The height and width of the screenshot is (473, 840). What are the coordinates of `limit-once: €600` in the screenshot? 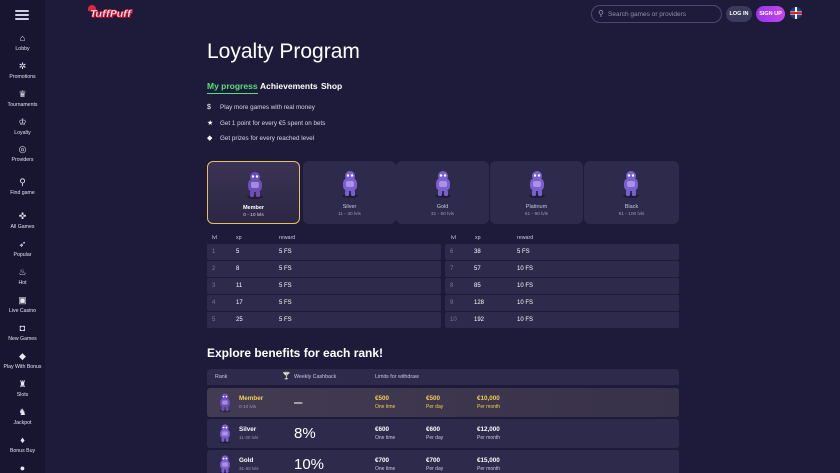 It's located at (382, 429).